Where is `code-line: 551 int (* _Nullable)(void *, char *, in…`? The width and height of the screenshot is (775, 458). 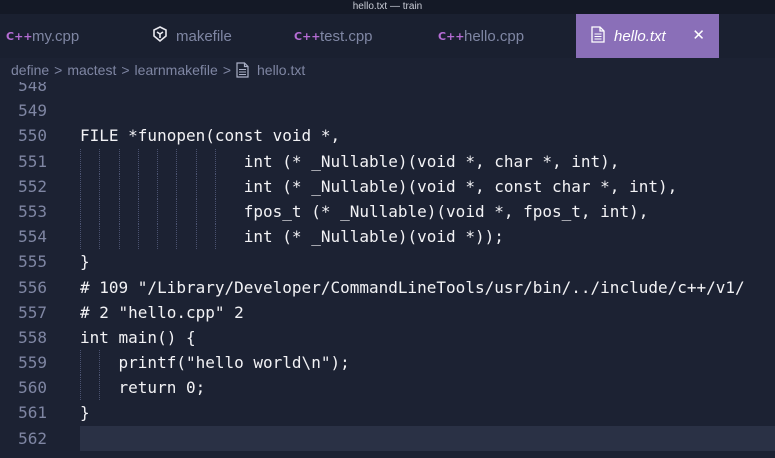 code-line: 551 int (* _Nullable)(void *, char *, in… is located at coordinates (387, 161).